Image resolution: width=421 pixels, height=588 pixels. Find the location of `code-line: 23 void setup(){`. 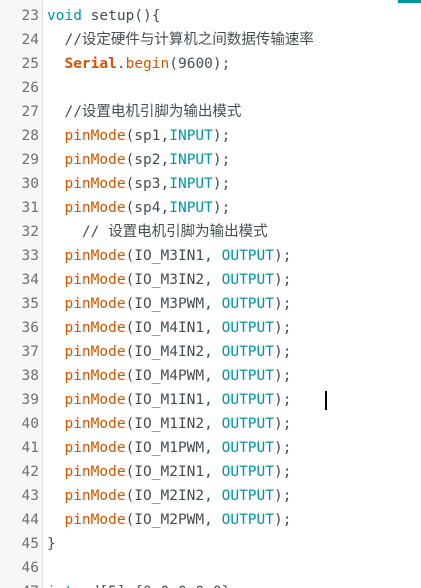

code-line: 23 void setup(){ is located at coordinates (210, 16).